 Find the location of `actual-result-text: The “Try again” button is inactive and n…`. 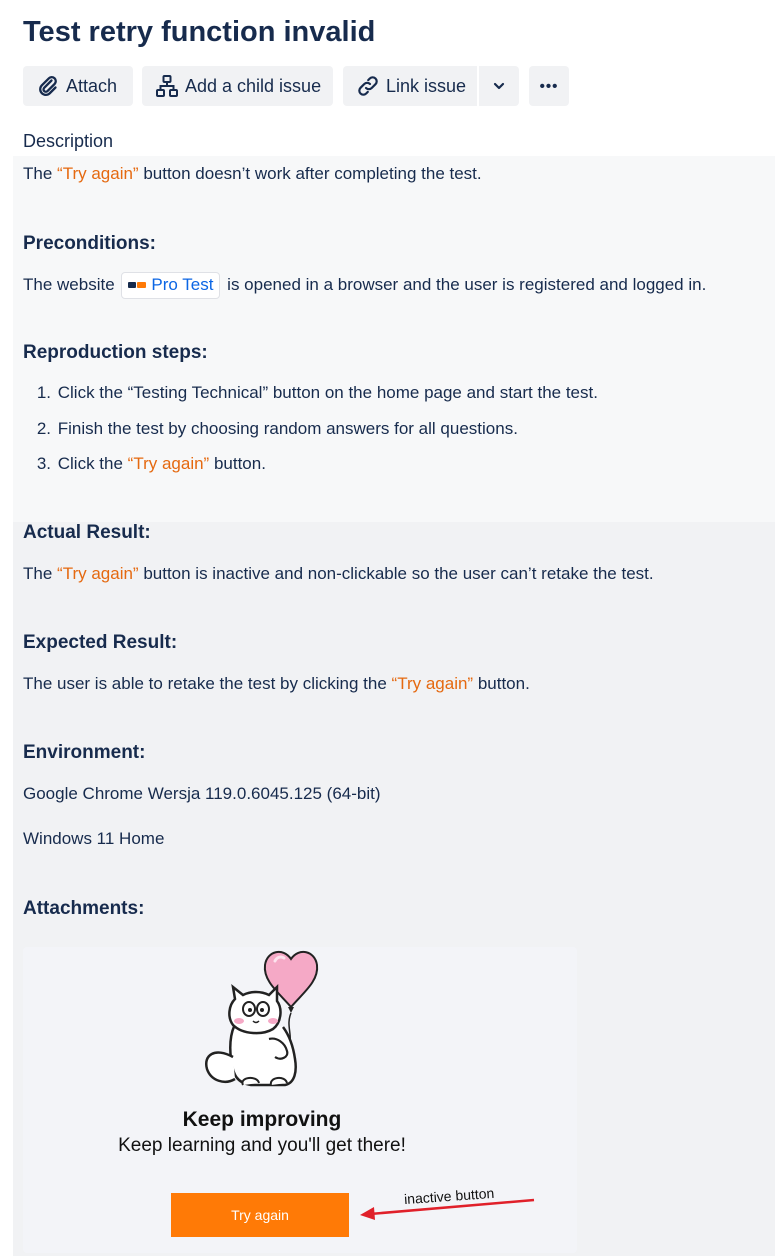

actual-result-text: The “Try again” button is inactive and n… is located at coordinates (338, 574).